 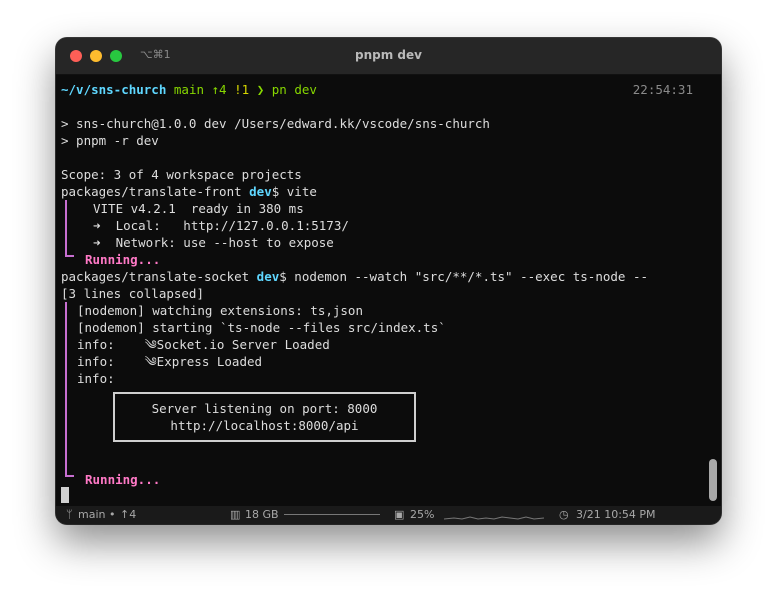 I want to click on prompt-line: ~/v/sns-church main ↑4 !1 ❯ pn dev, so click(x=189, y=89).